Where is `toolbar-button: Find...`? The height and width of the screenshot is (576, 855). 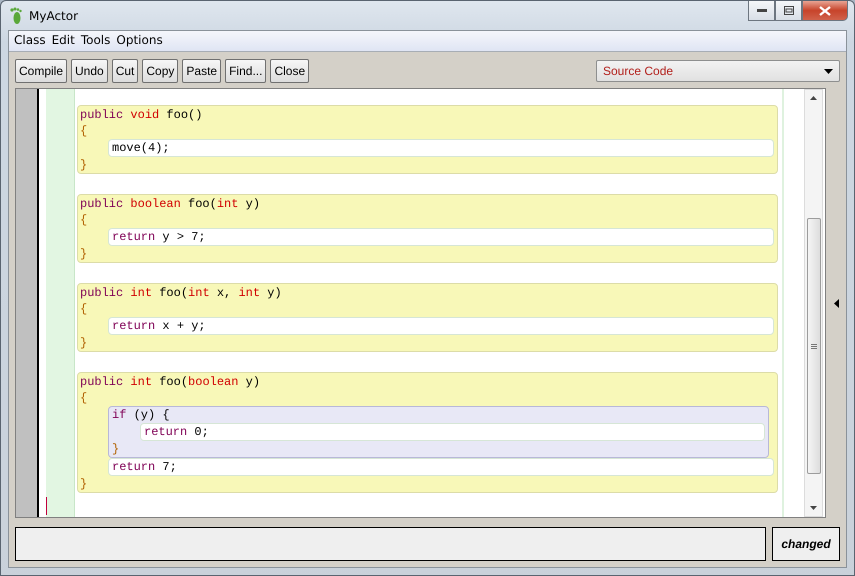
toolbar-button: Find... is located at coordinates (245, 71).